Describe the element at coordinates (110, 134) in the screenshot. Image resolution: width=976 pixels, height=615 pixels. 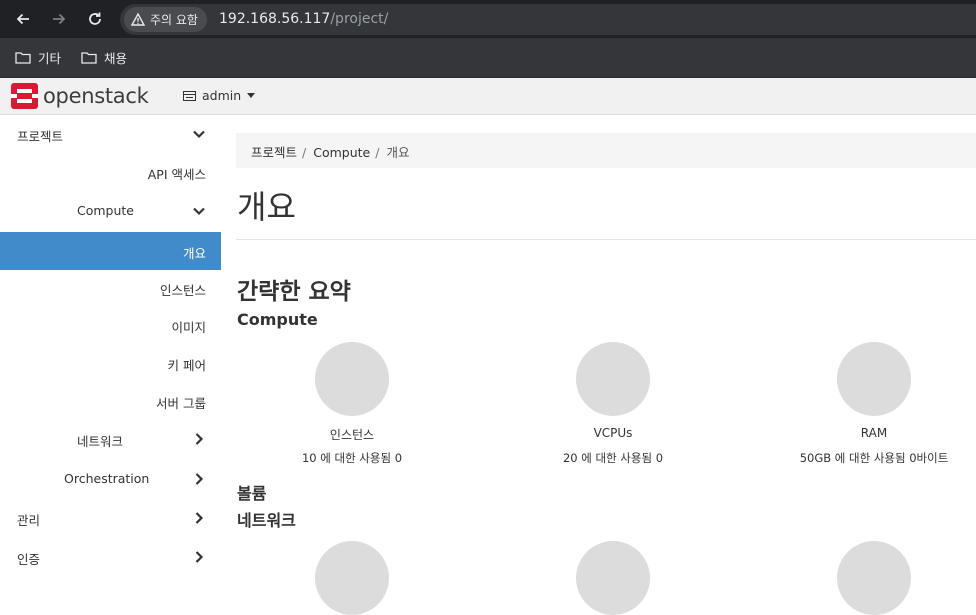
I see `sidebar-item-project: 프로젝트` at that location.